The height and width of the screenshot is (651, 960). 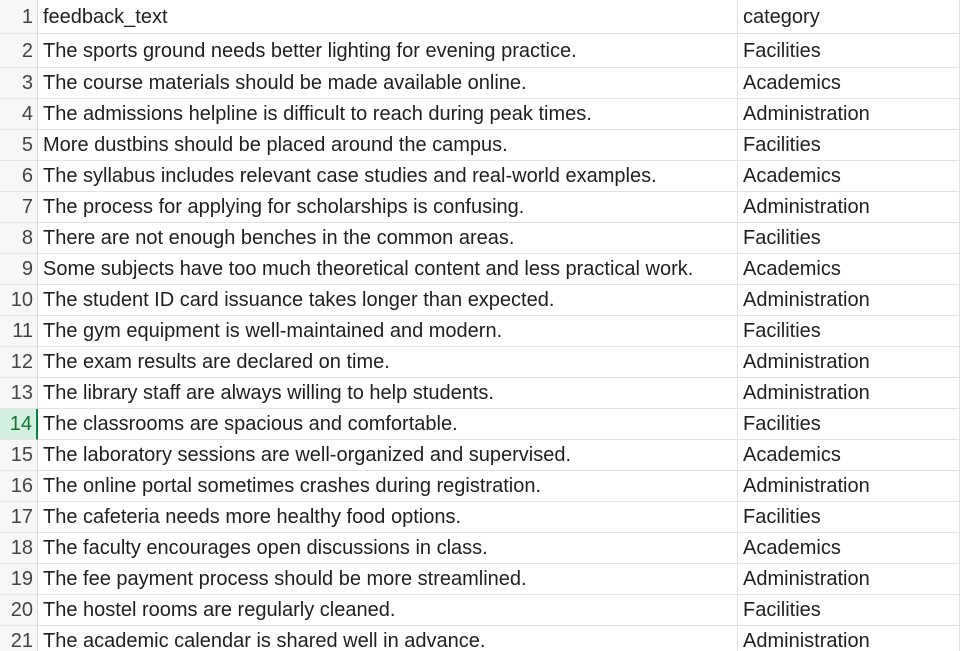 What do you see at coordinates (388, 17) in the screenshot?
I see `cell-header-feedback-text: feedback_text` at bounding box center [388, 17].